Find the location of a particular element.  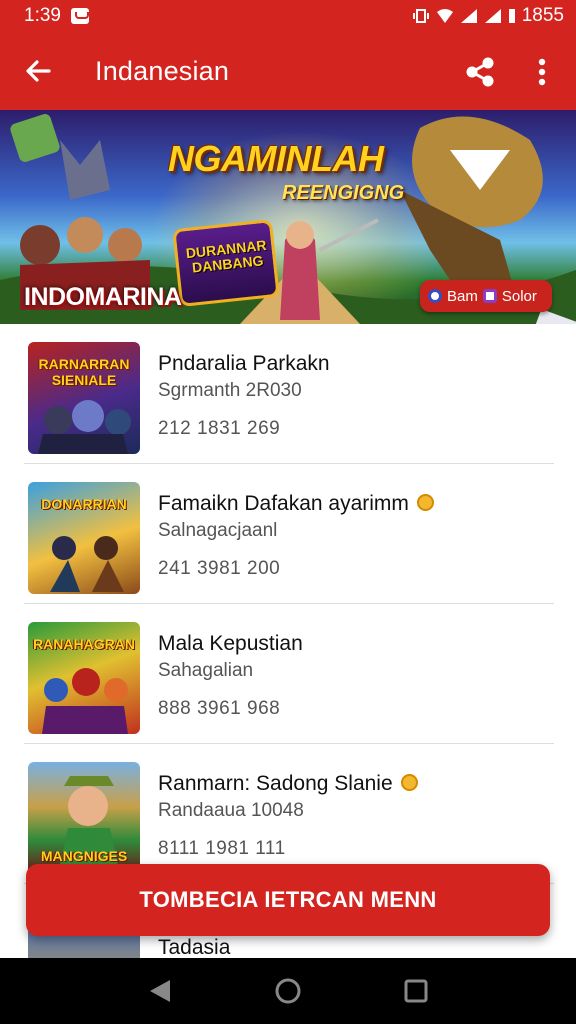

item-subtitle: Salnagacjaanl is located at coordinates (218, 530).